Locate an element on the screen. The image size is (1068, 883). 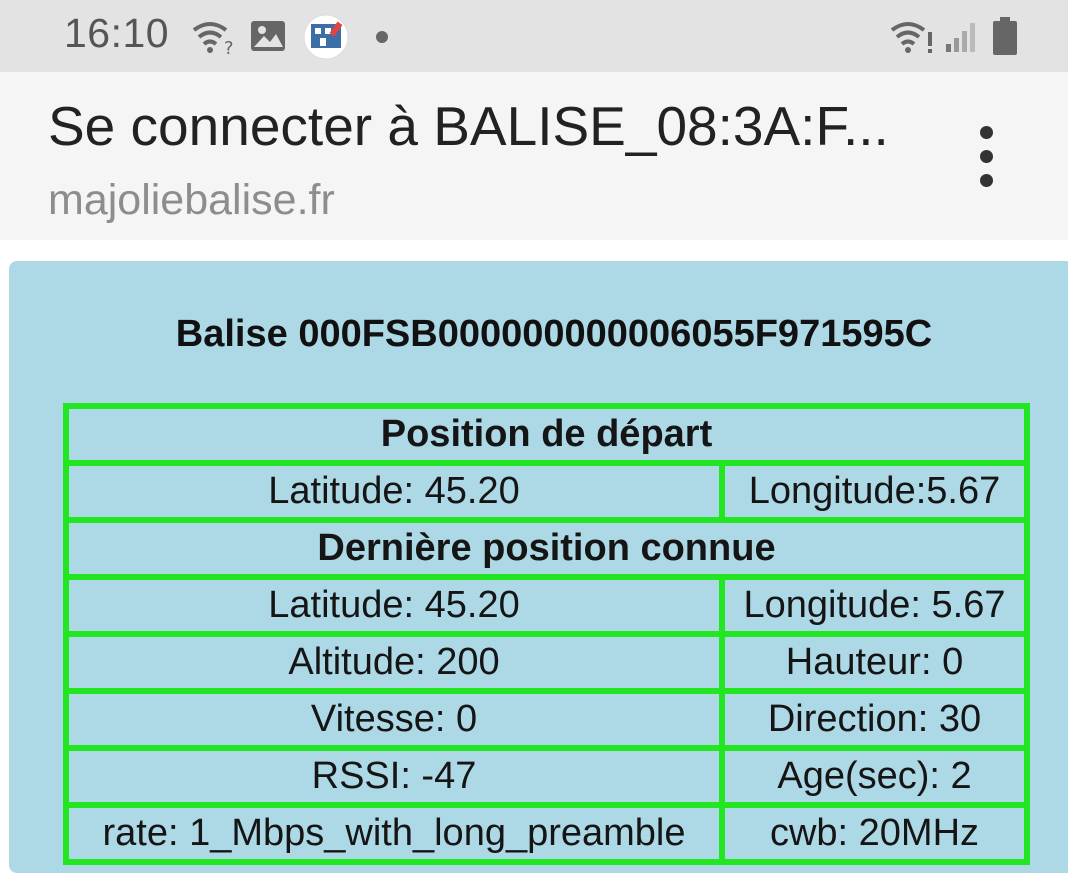
cwb: cwb: 20MHz is located at coordinates (874, 833).